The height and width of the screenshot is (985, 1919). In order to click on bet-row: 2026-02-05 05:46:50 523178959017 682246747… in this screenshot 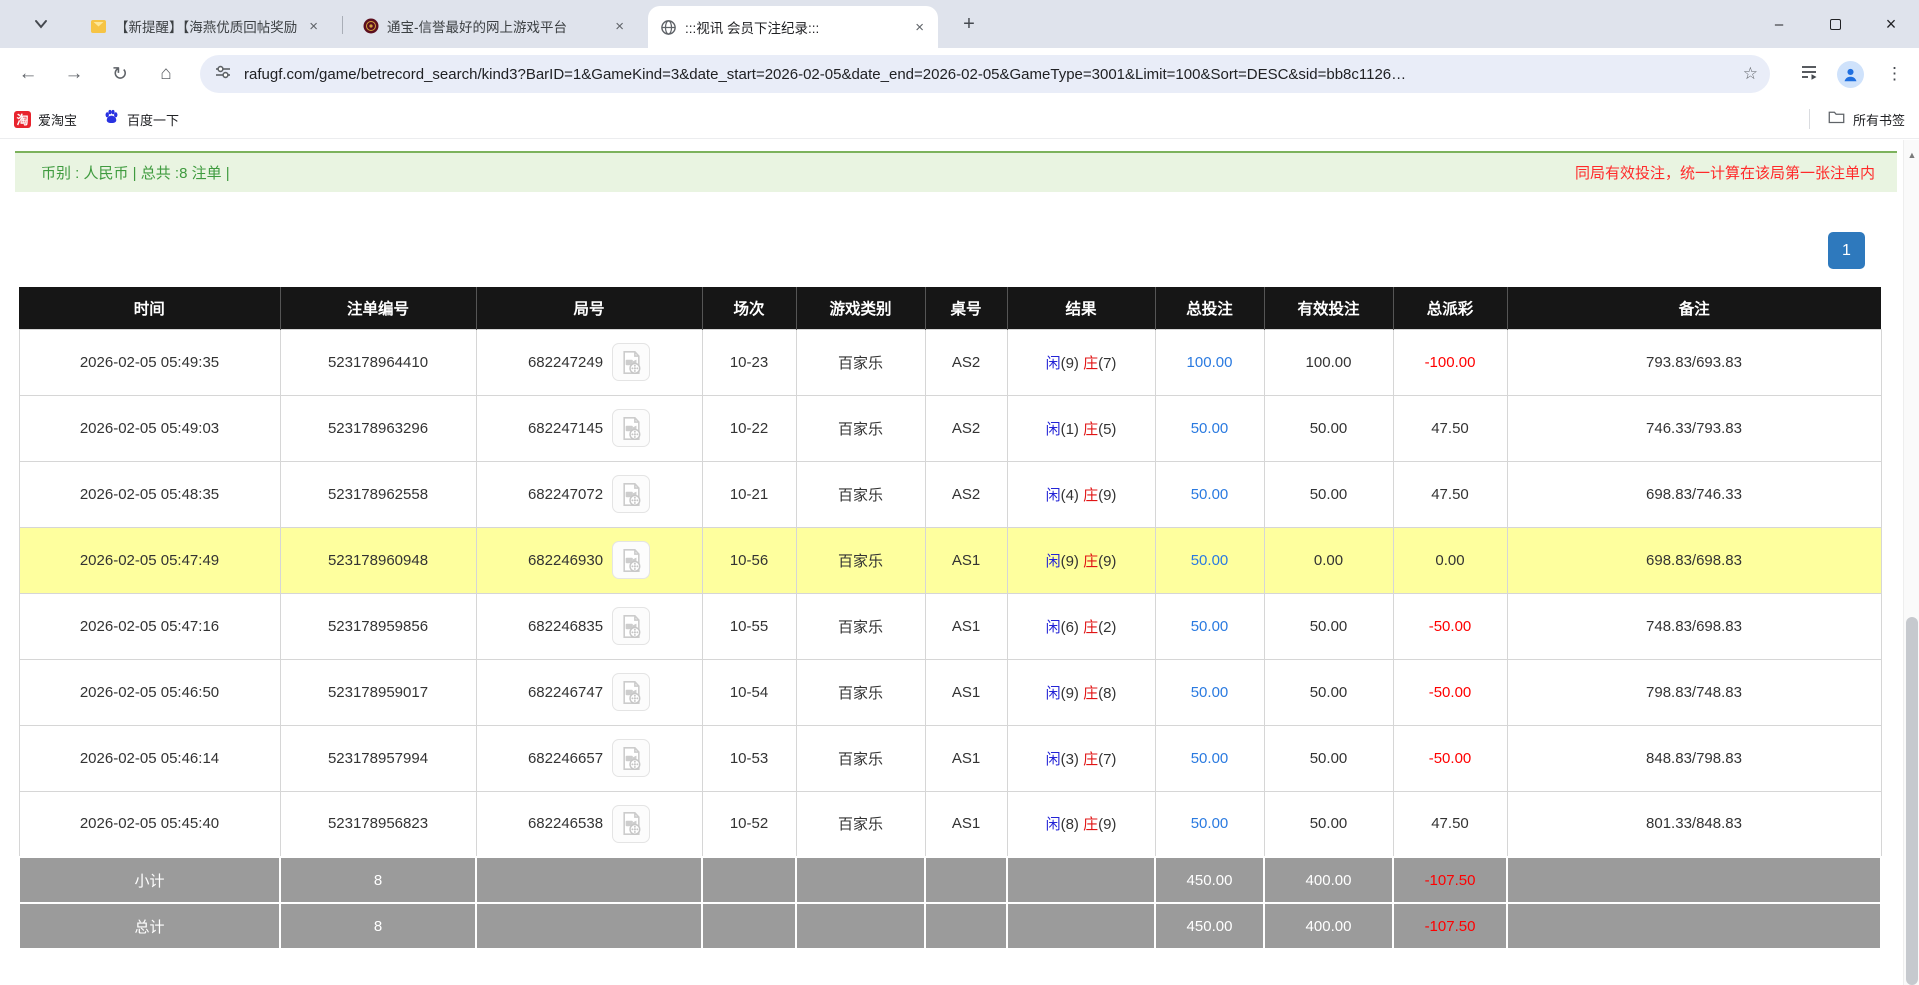, I will do `click(950, 692)`.